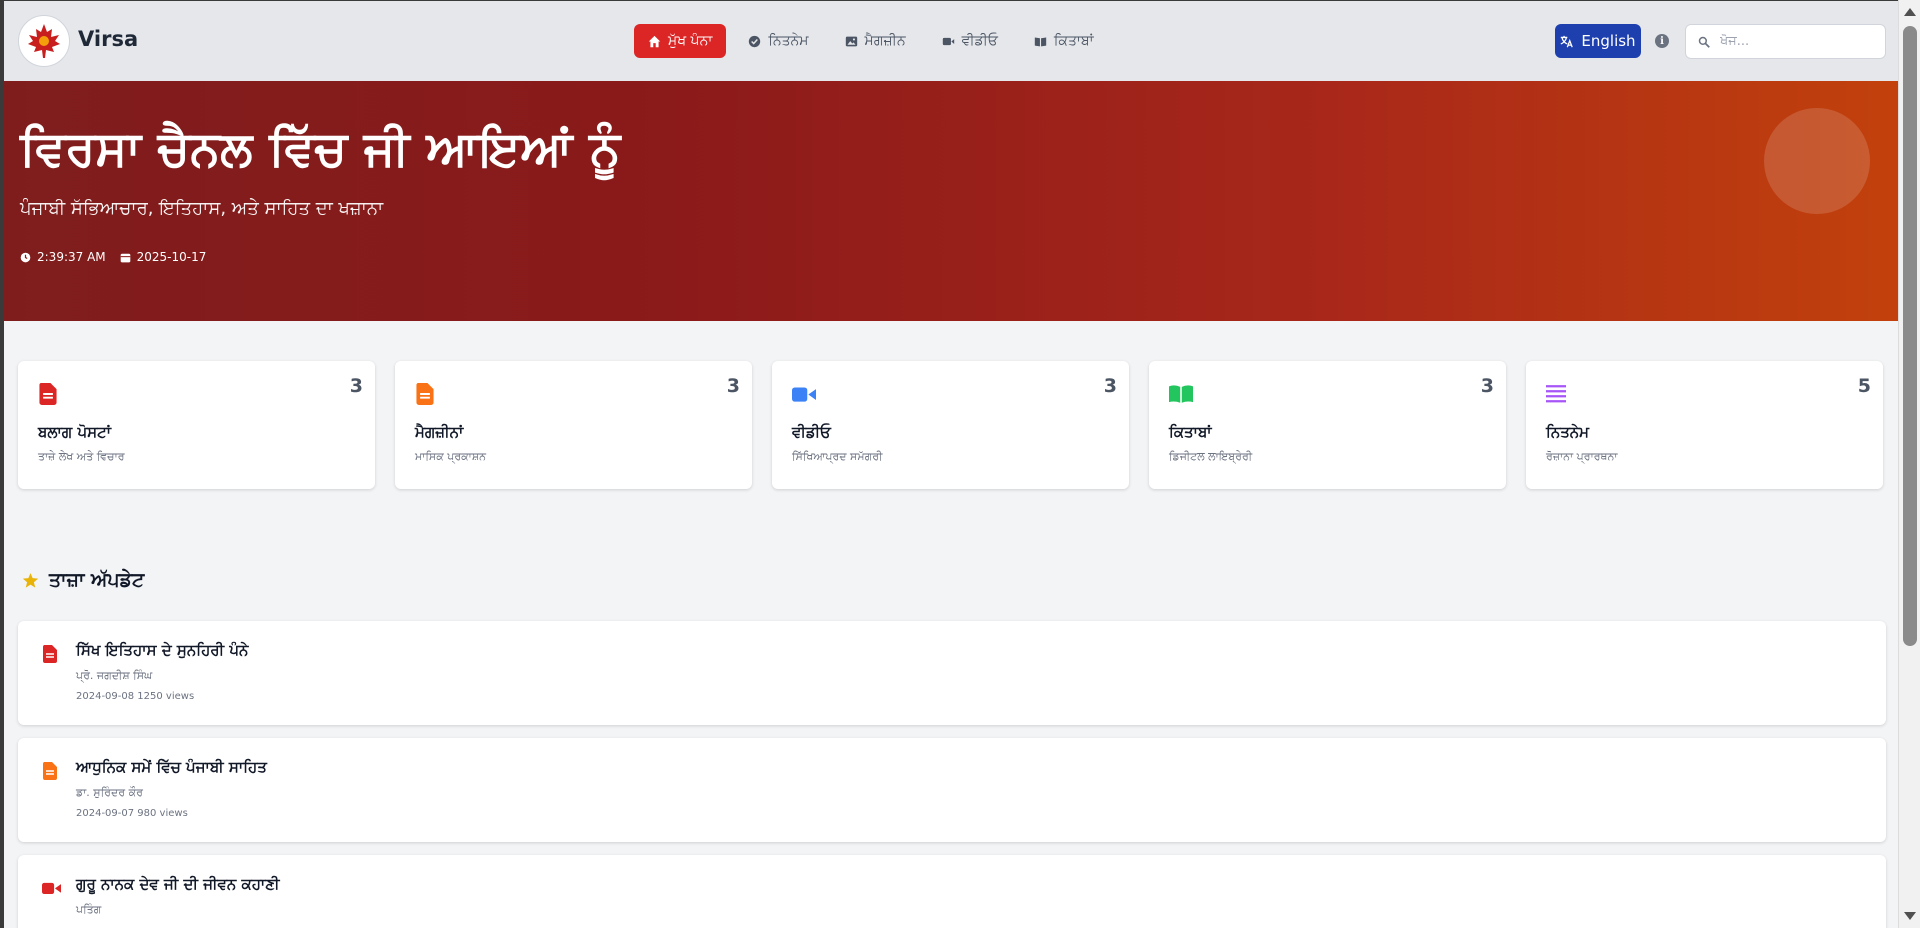 Image resolution: width=1920 pixels, height=928 pixels. What do you see at coordinates (81, 456) in the screenshot?
I see `card-subtitle: ਤਾਜ਼ੇ ਲੇਖ ਅਤੇ ਵਿਚਾਰ` at bounding box center [81, 456].